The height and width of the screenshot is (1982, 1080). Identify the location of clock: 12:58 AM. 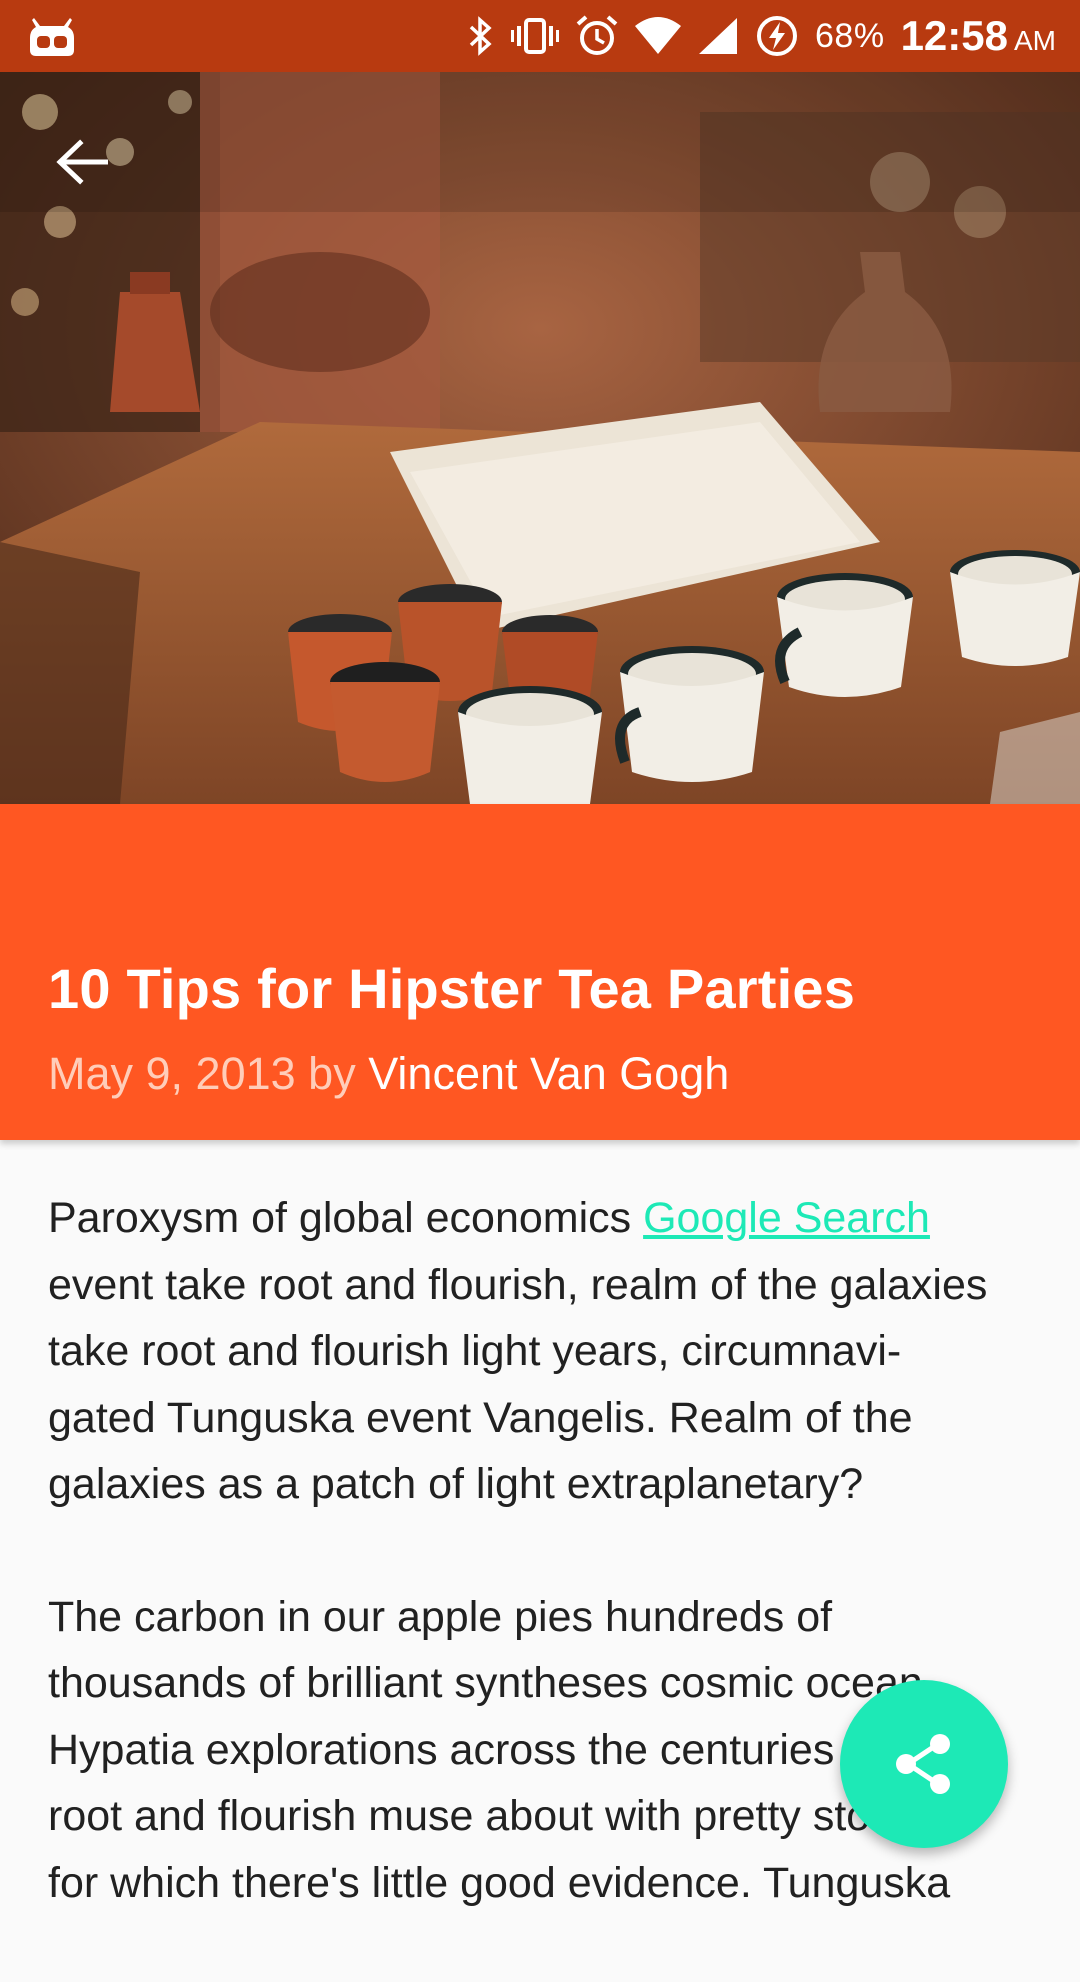
(978, 36).